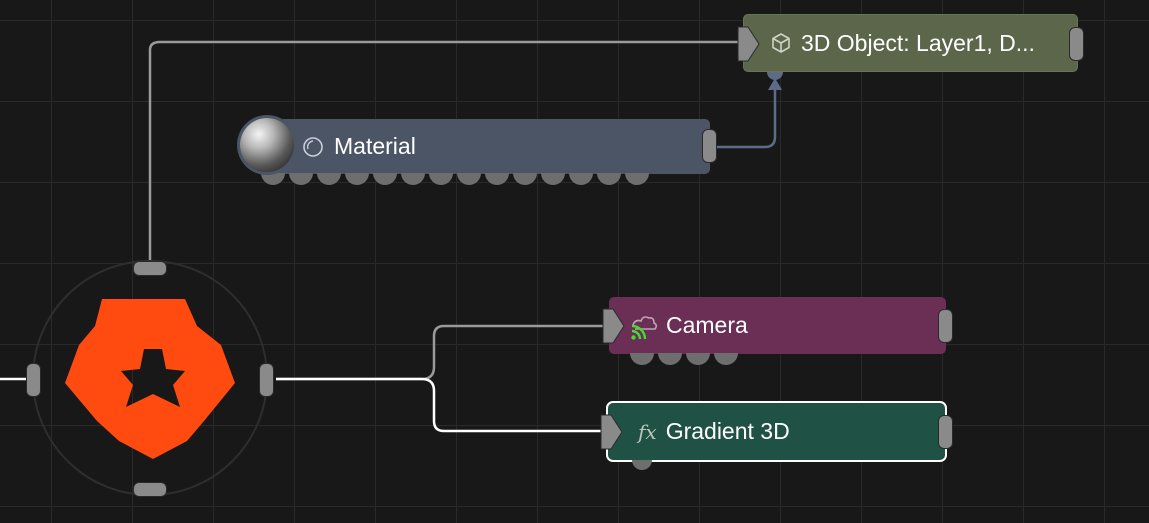 Image resolution: width=1149 pixels, height=523 pixels. What do you see at coordinates (709, 146) in the screenshot?
I see `node-material-output-port` at bounding box center [709, 146].